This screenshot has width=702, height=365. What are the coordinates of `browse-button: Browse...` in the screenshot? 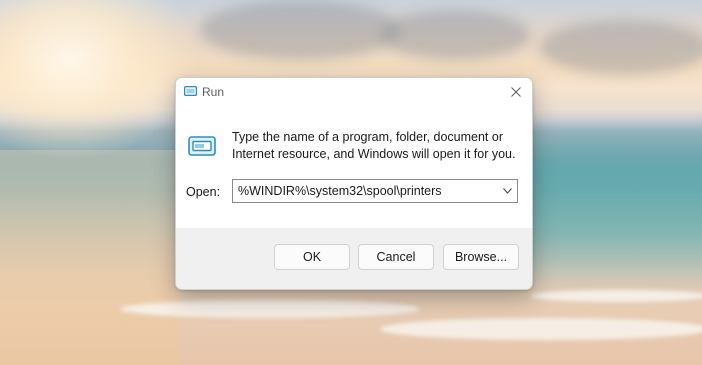 It's located at (481, 257).